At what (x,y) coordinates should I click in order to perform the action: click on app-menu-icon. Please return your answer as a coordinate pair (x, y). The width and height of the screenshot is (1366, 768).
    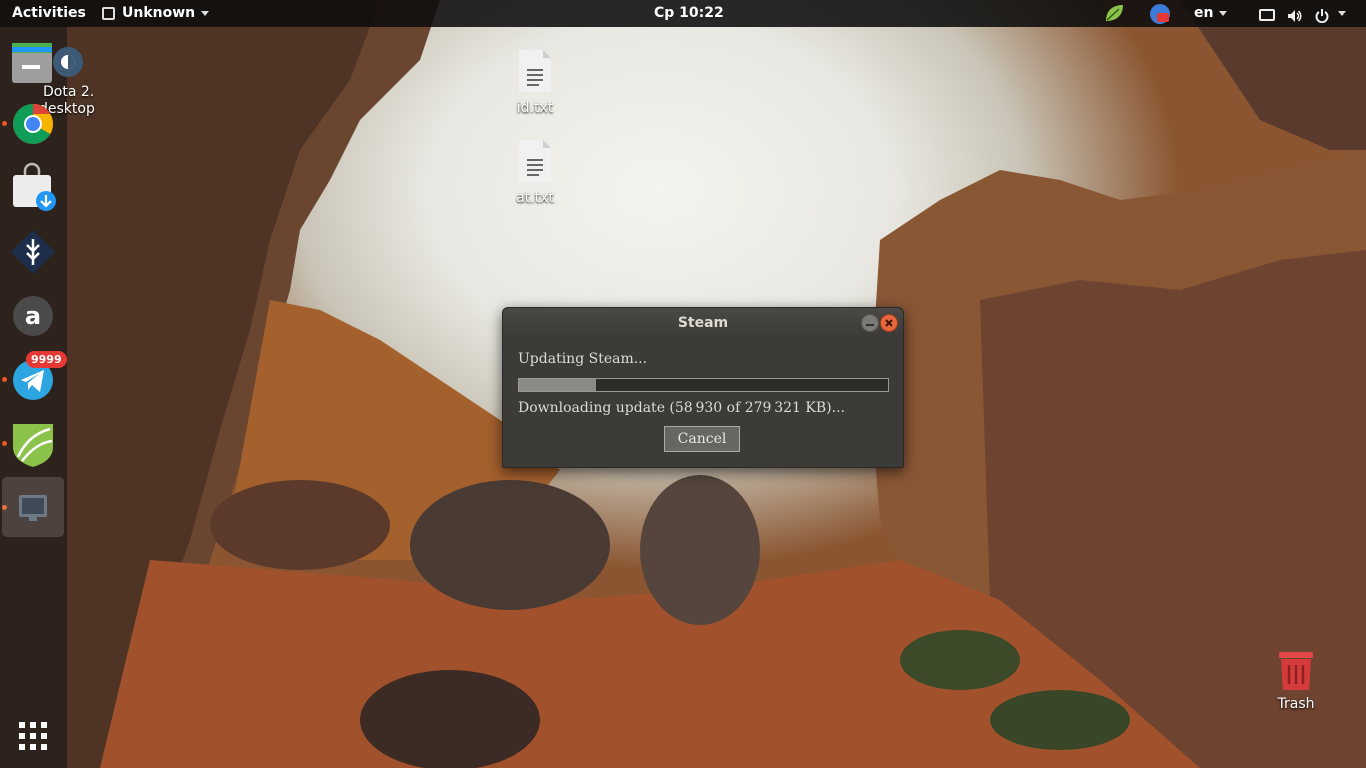
    Looking at the image, I should click on (108, 13).